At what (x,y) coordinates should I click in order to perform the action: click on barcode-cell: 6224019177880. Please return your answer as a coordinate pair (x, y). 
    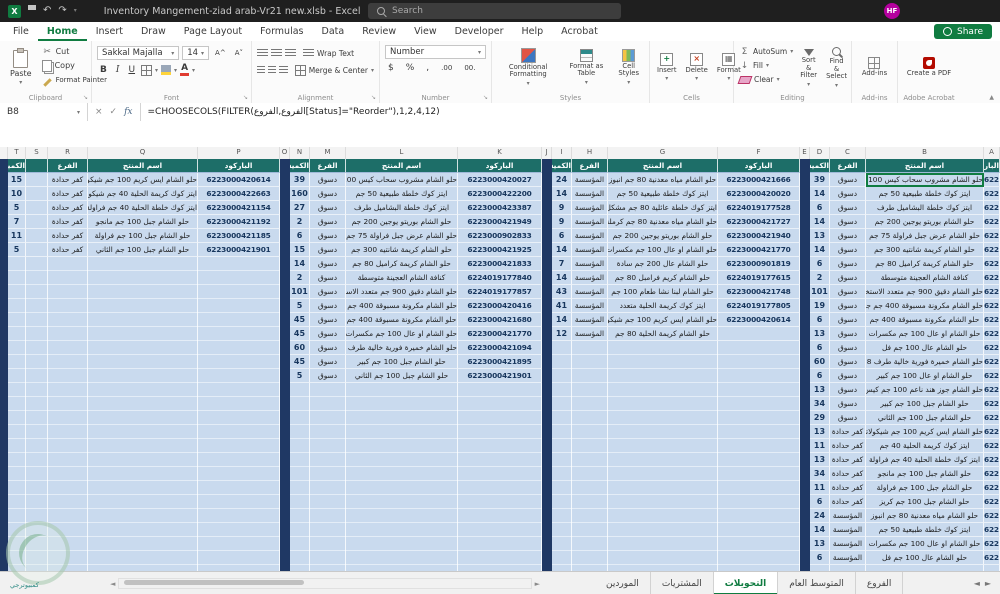
    Looking at the image, I should click on (992, 376).